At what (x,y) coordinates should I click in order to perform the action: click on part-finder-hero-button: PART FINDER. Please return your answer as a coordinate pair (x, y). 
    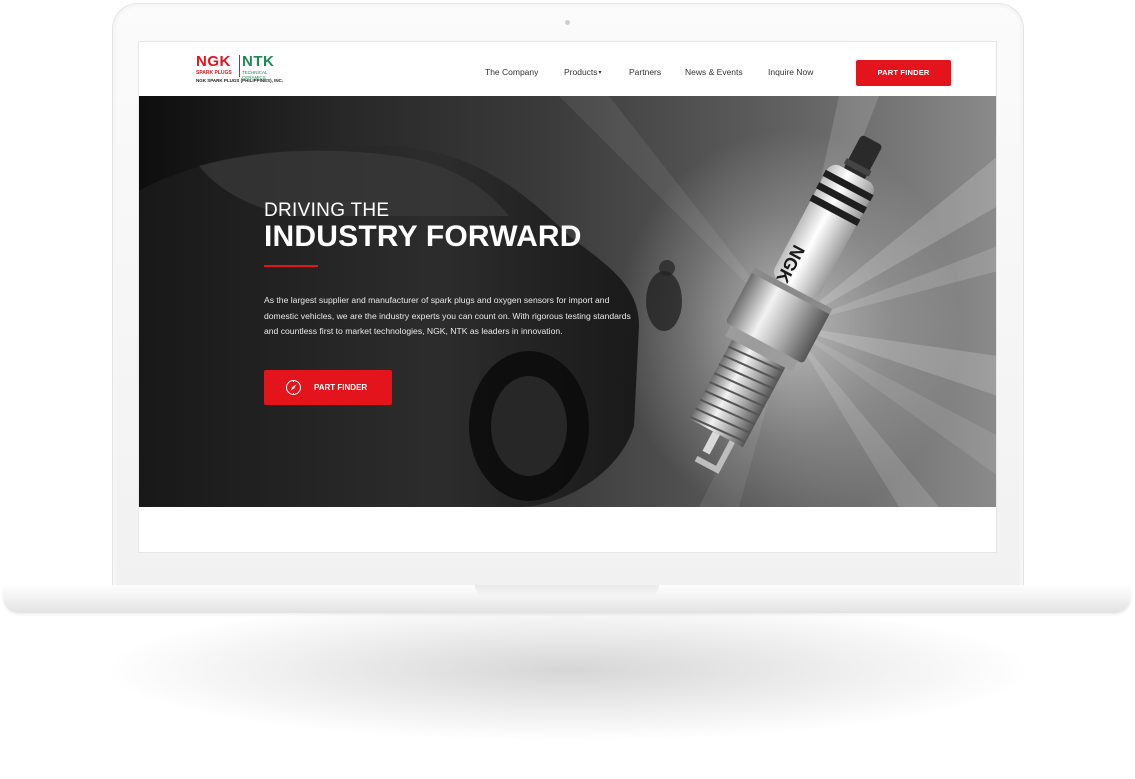
    Looking at the image, I should click on (328, 387).